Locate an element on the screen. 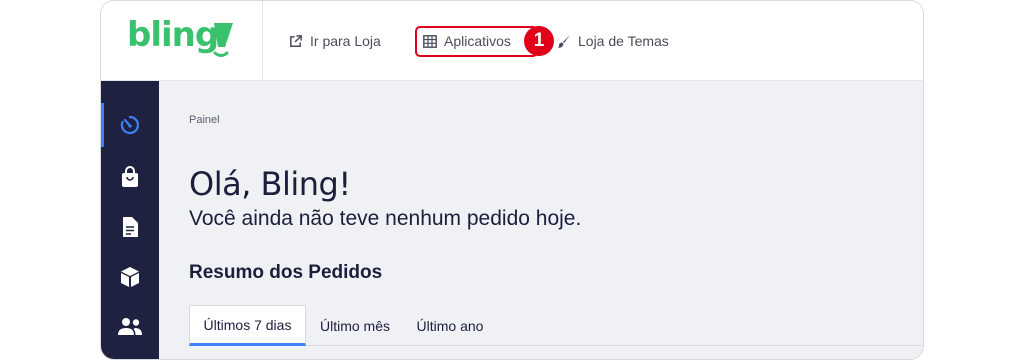 Image resolution: width=1024 pixels, height=360 pixels. dashboard-timer-icon is located at coordinates (129, 125).